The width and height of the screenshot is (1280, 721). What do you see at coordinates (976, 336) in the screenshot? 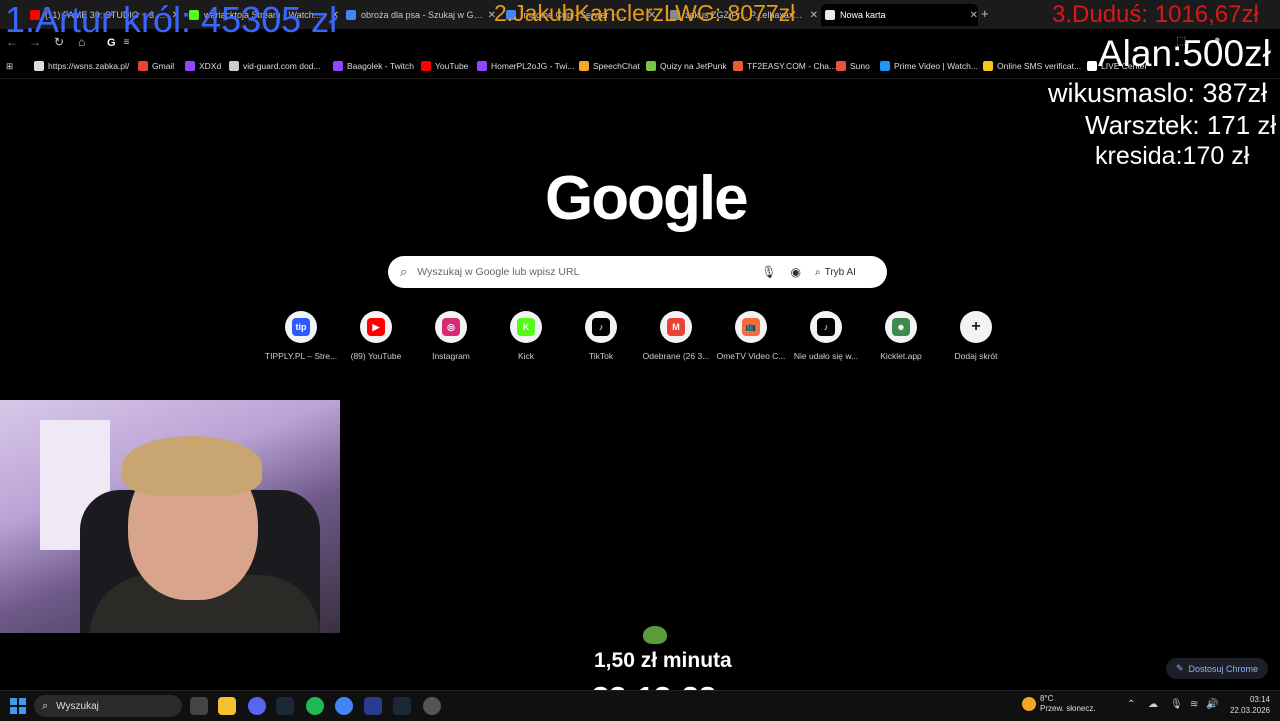
I see `shortcut-tile: + Dodaj skrót` at bounding box center [976, 336].